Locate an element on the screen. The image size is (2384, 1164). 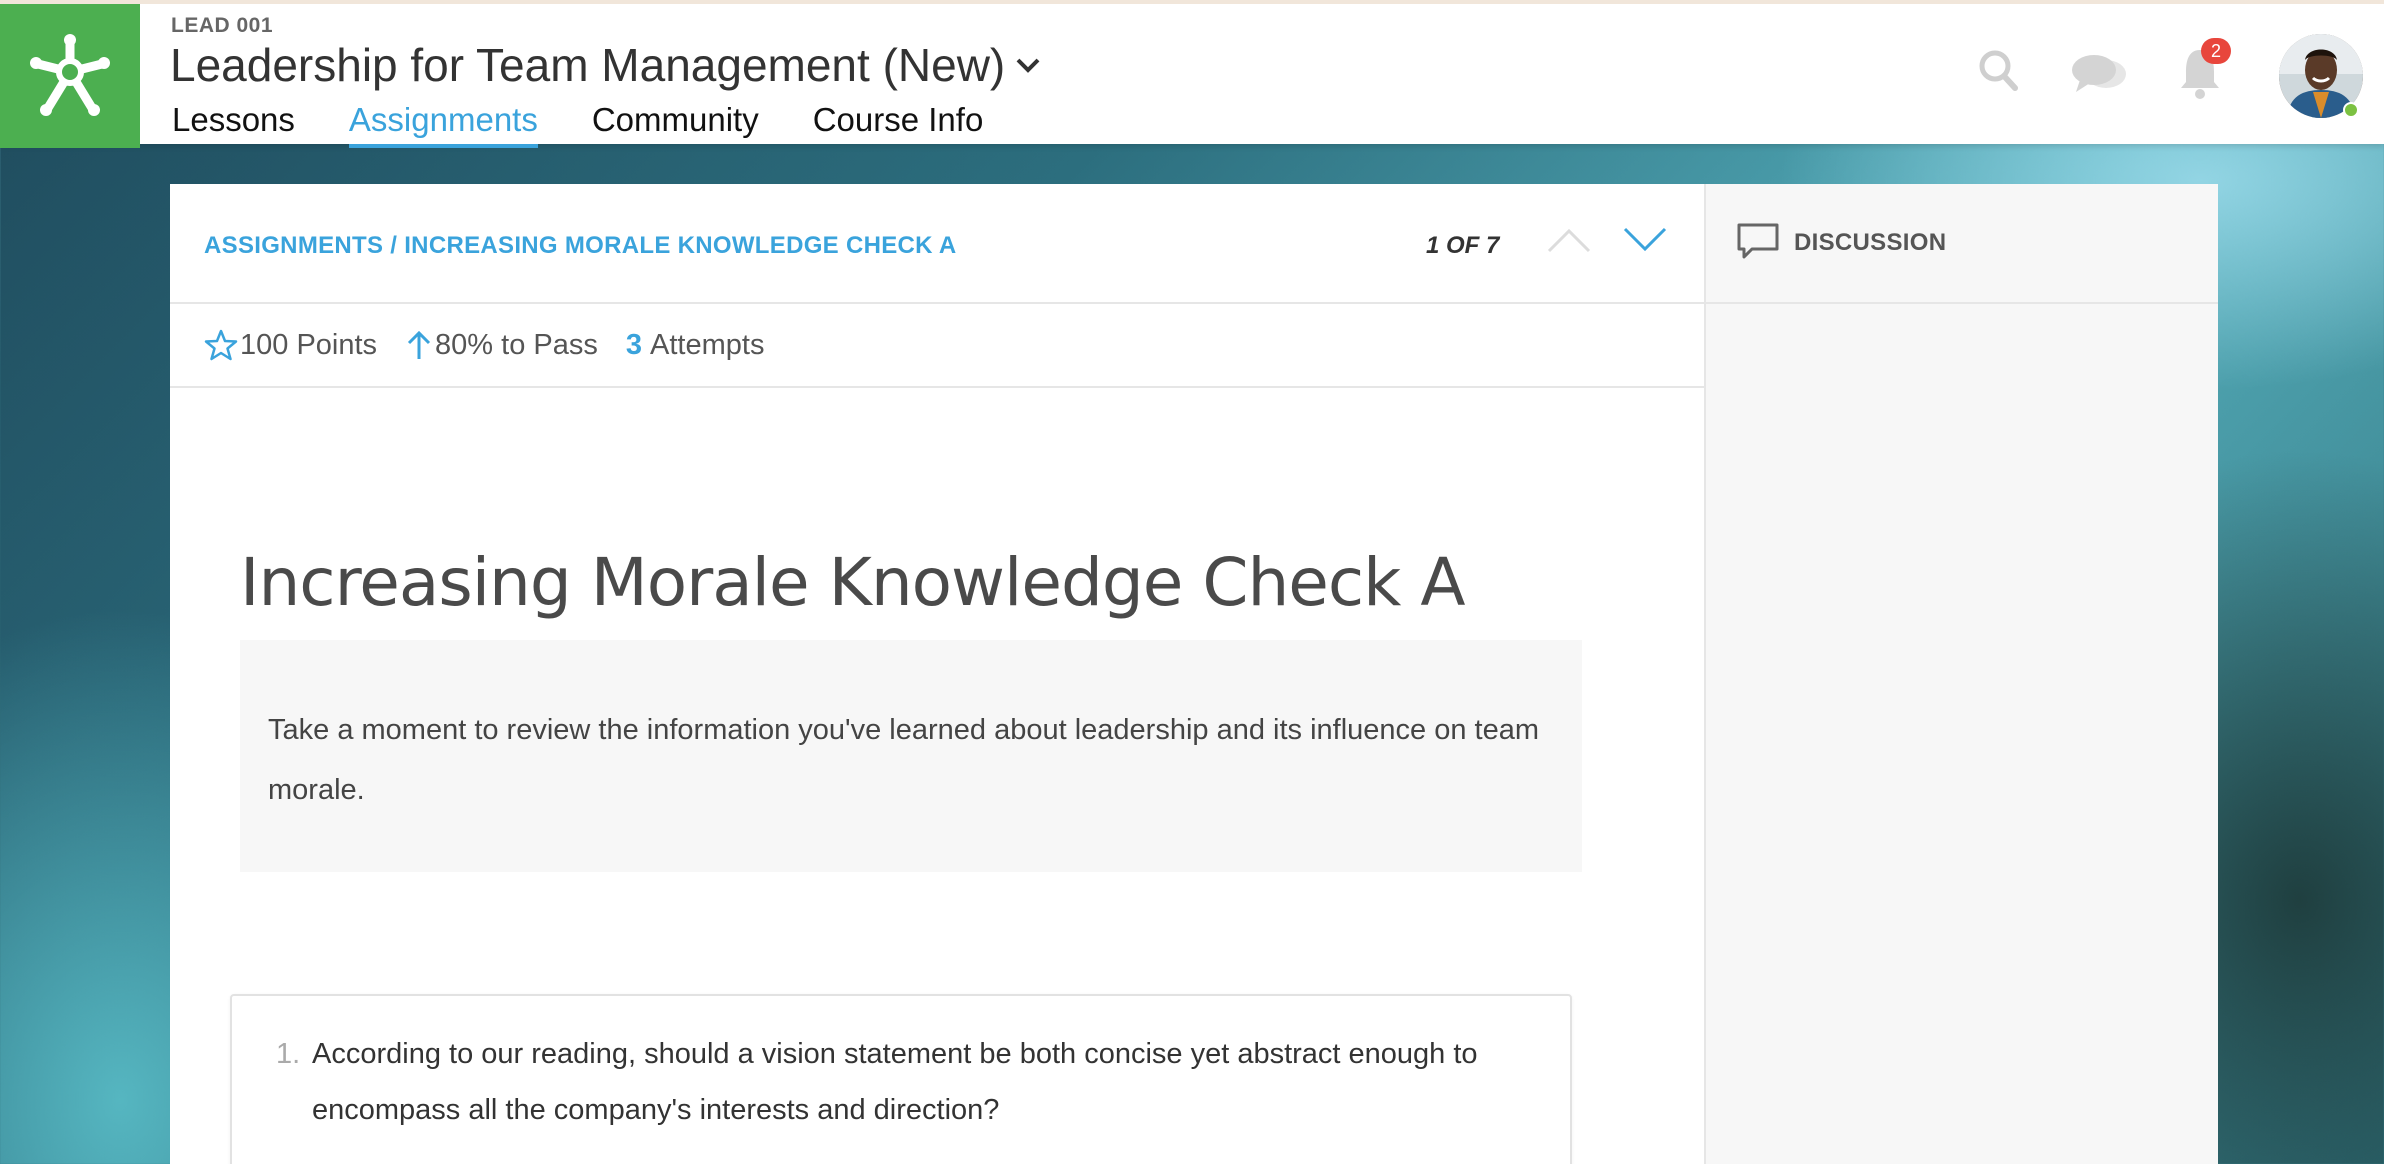
discussion-label: DISCUSSION is located at coordinates (1870, 242).